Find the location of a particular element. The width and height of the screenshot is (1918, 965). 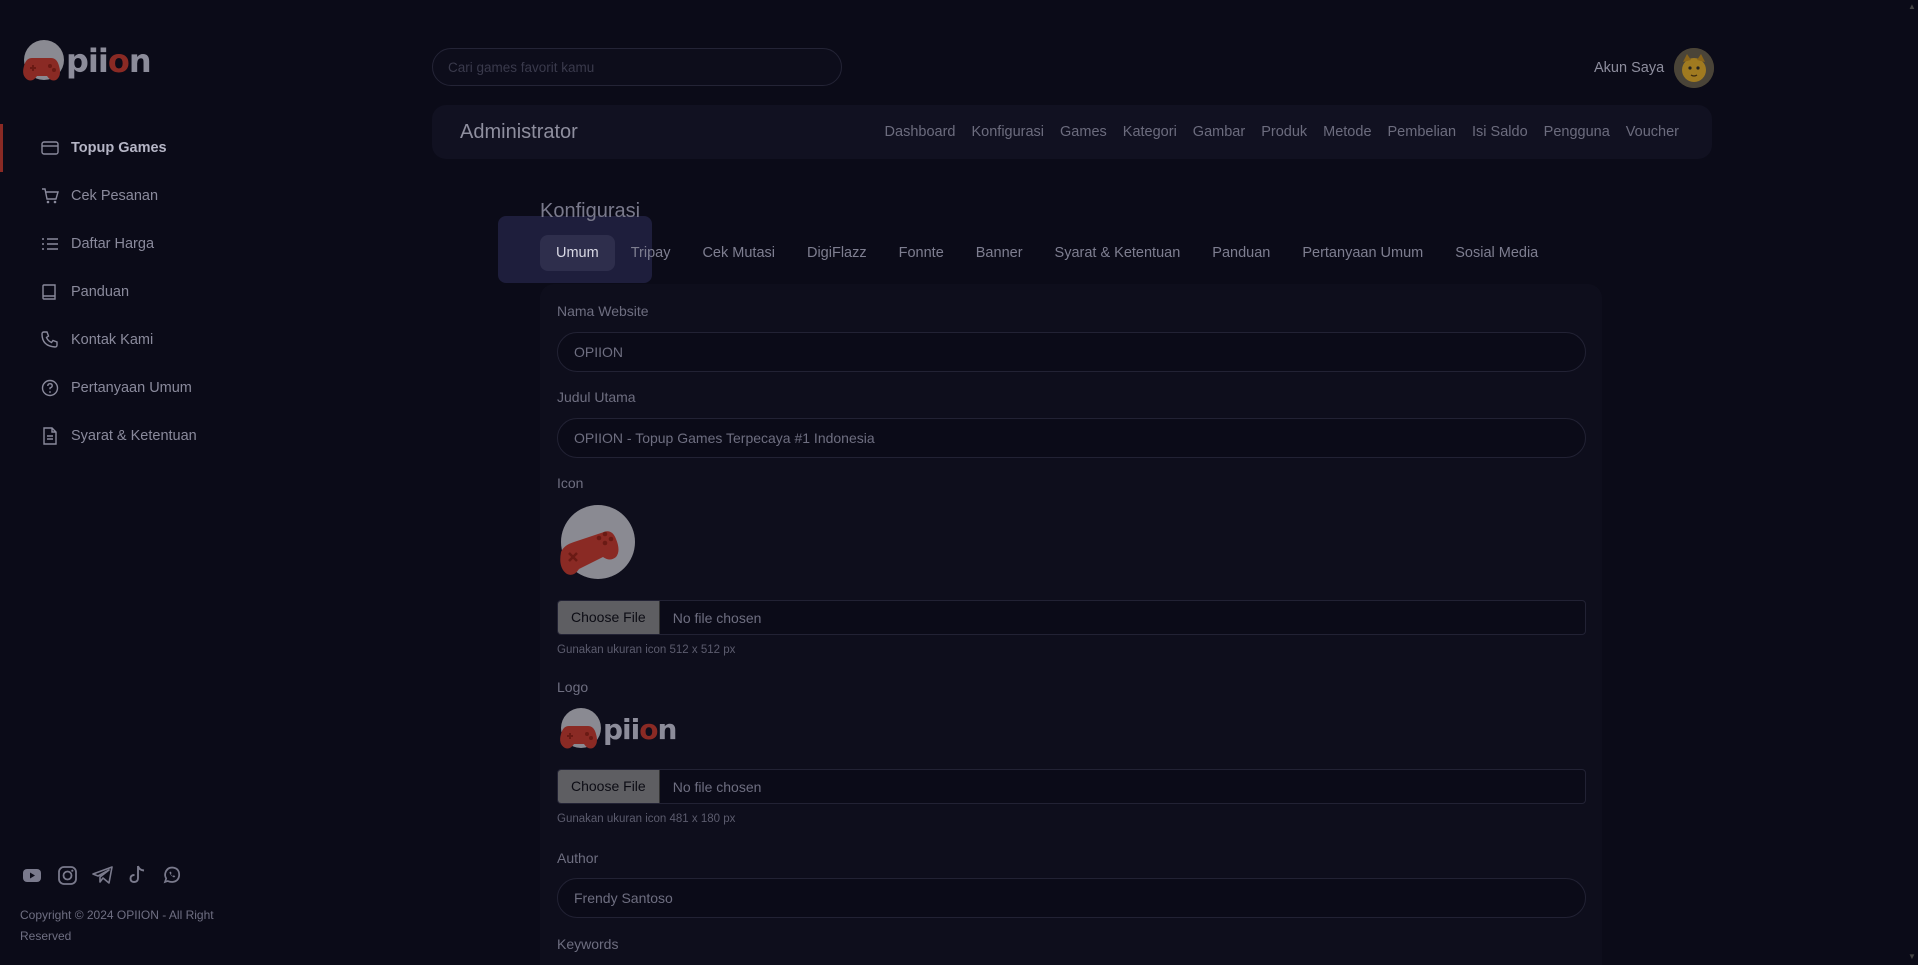

search-input is located at coordinates (637, 67).